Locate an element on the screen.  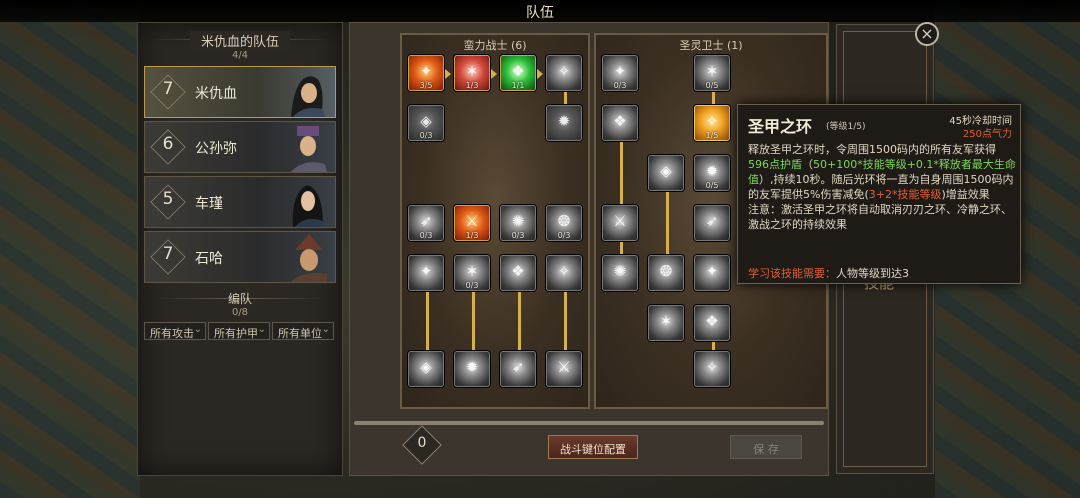
skill-node-b11: ✦ is located at coordinates (426, 273).